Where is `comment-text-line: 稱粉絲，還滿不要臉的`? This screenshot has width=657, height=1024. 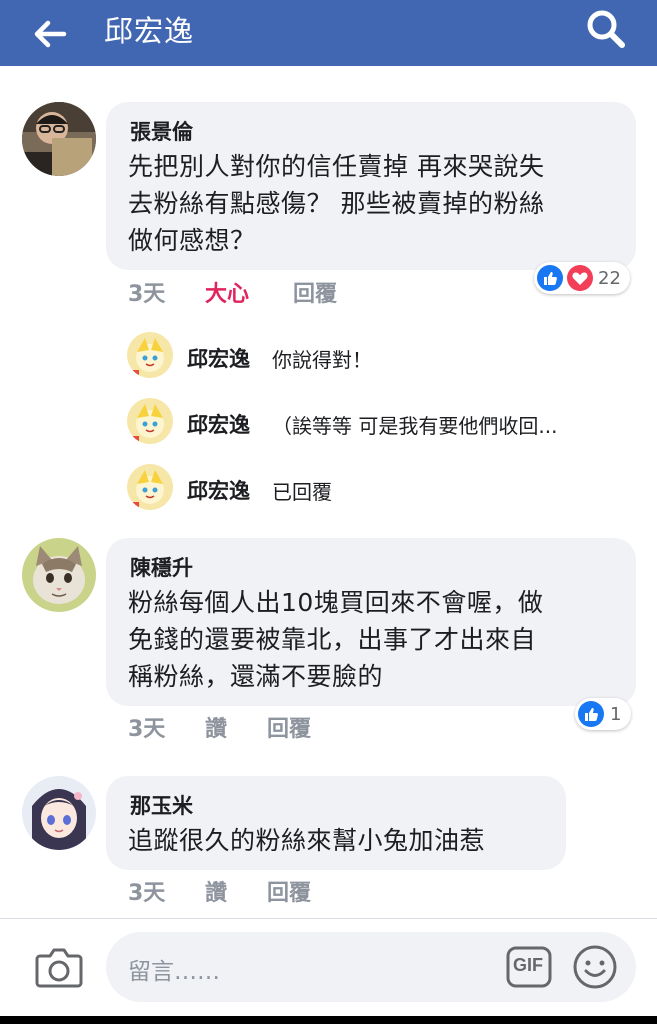 comment-text-line: 稱粉絲，還滿不要臉的 is located at coordinates (256, 676).